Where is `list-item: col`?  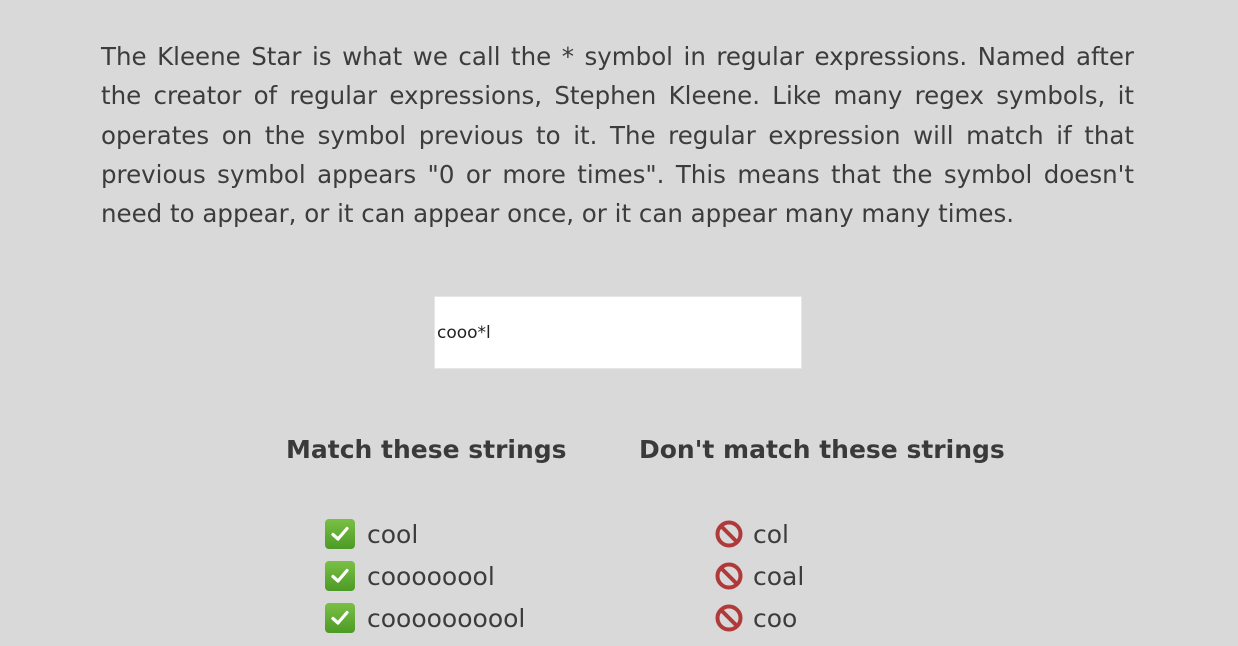
list-item: col is located at coordinates (759, 534).